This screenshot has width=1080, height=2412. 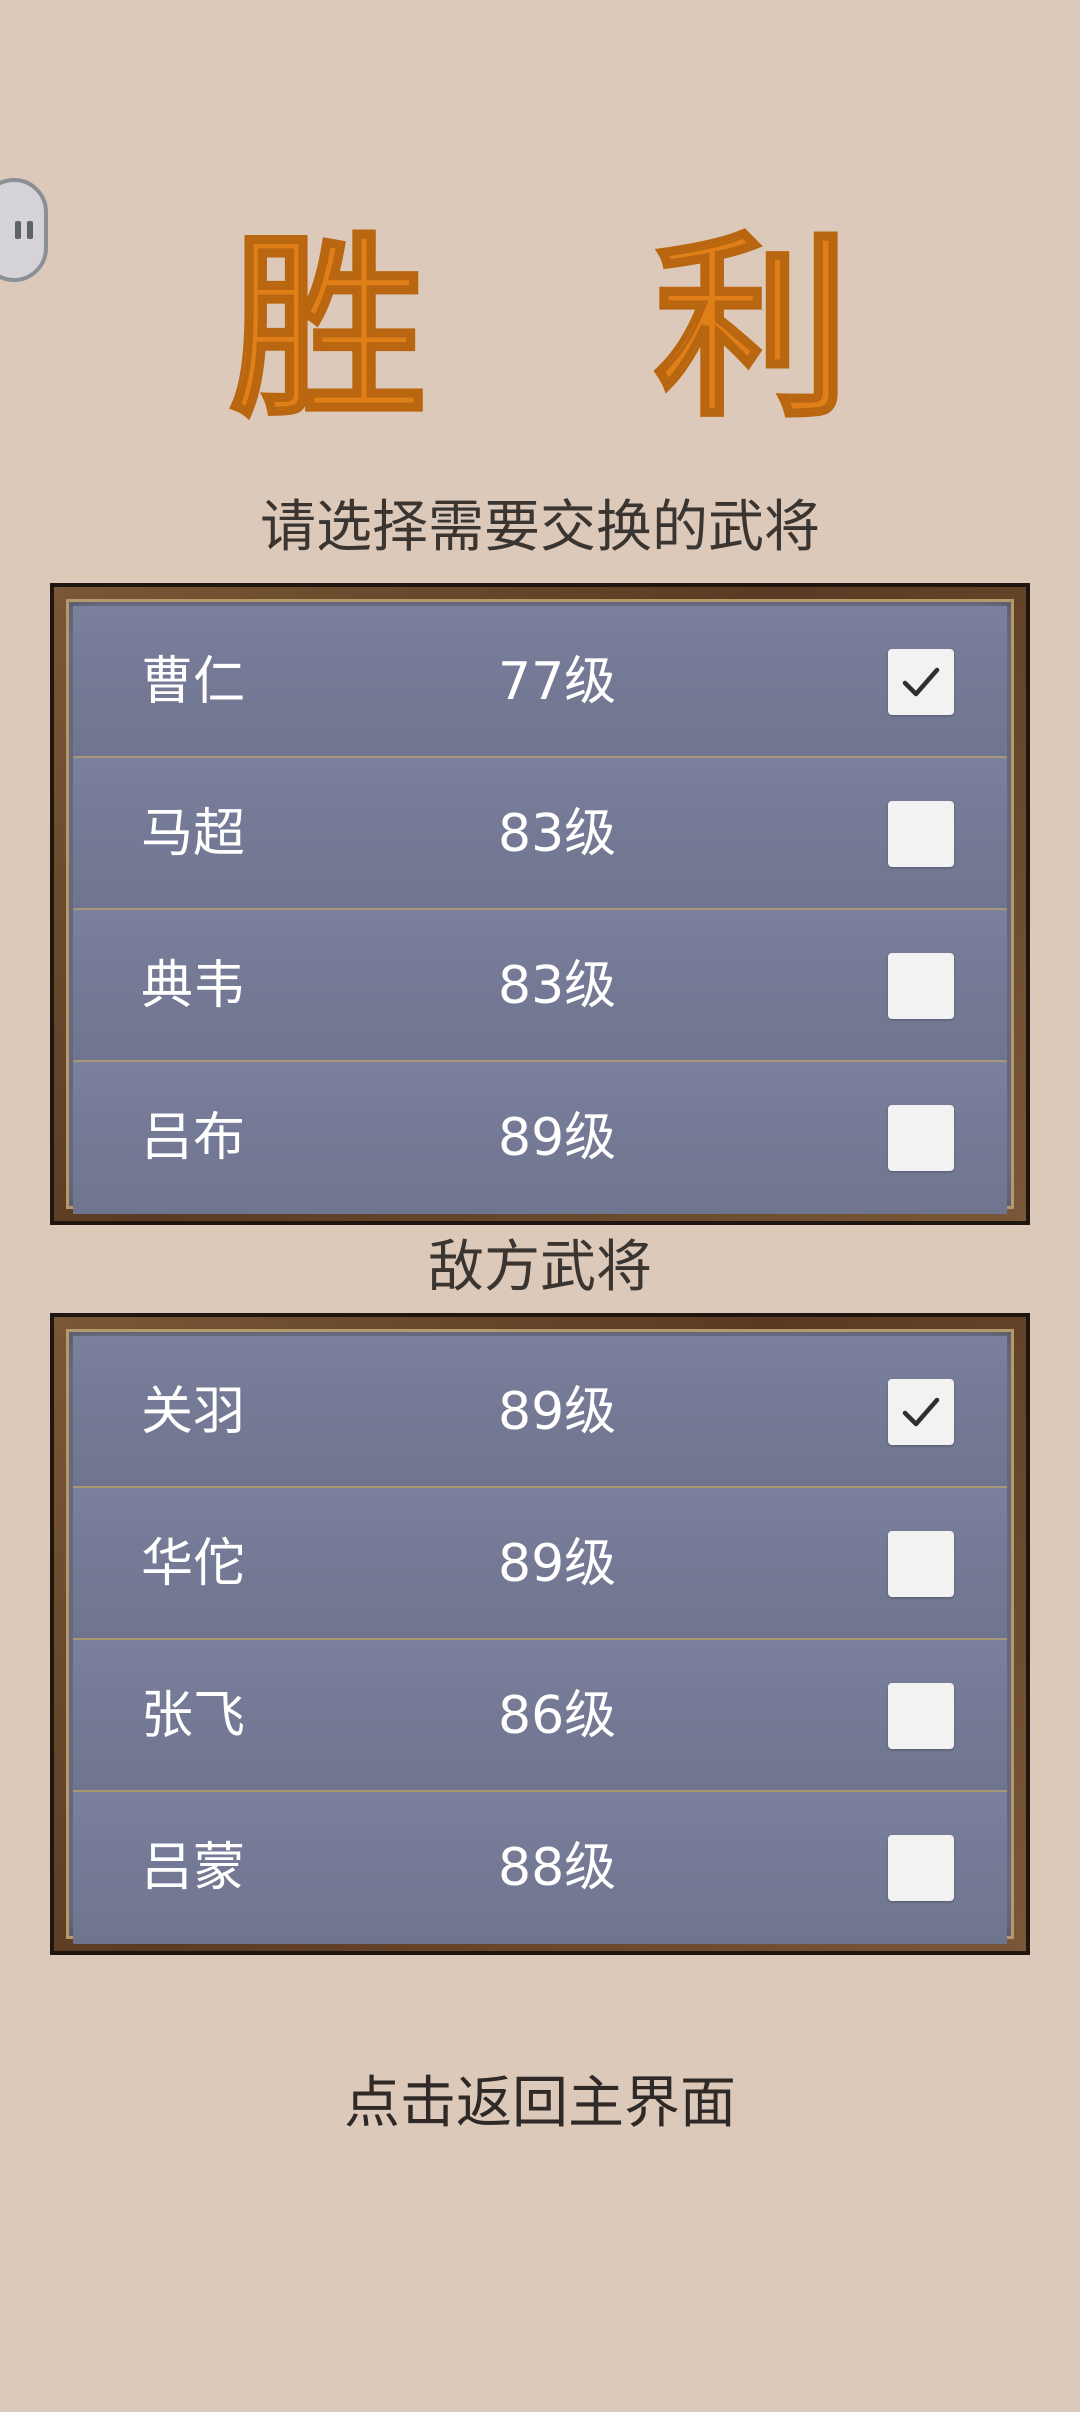 What do you see at coordinates (540, 527) in the screenshot?
I see `own-section-label: 请选择需要交换的武将` at bounding box center [540, 527].